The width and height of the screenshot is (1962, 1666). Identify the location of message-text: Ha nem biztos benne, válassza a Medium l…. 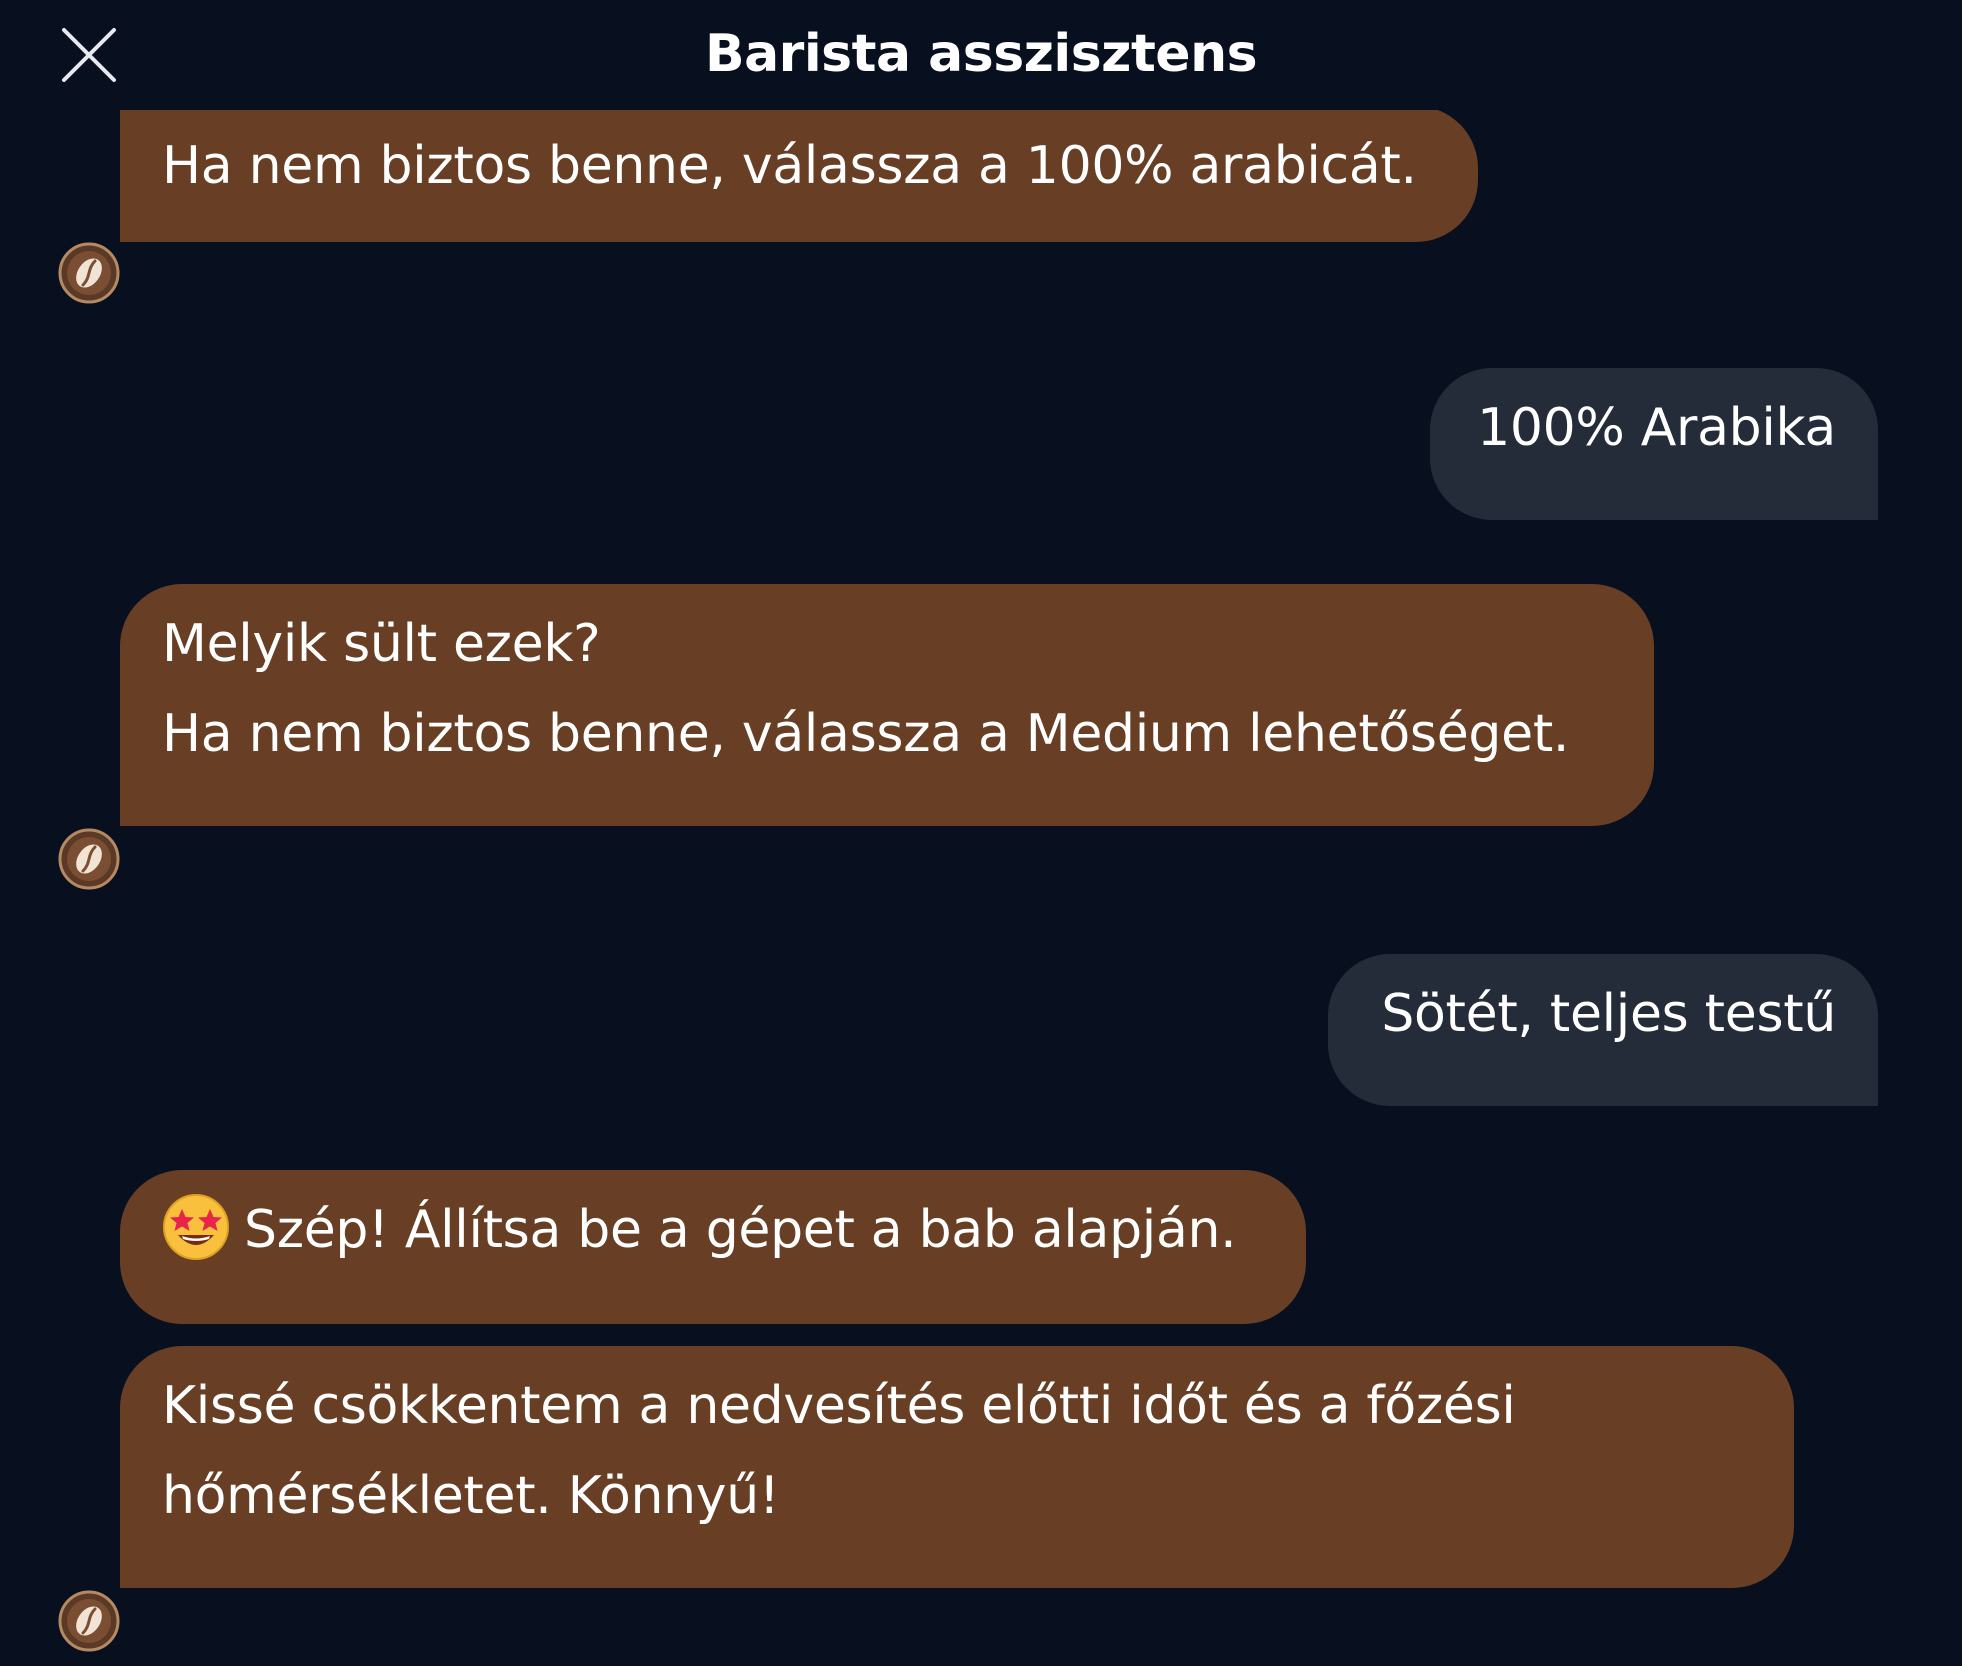
(866, 734).